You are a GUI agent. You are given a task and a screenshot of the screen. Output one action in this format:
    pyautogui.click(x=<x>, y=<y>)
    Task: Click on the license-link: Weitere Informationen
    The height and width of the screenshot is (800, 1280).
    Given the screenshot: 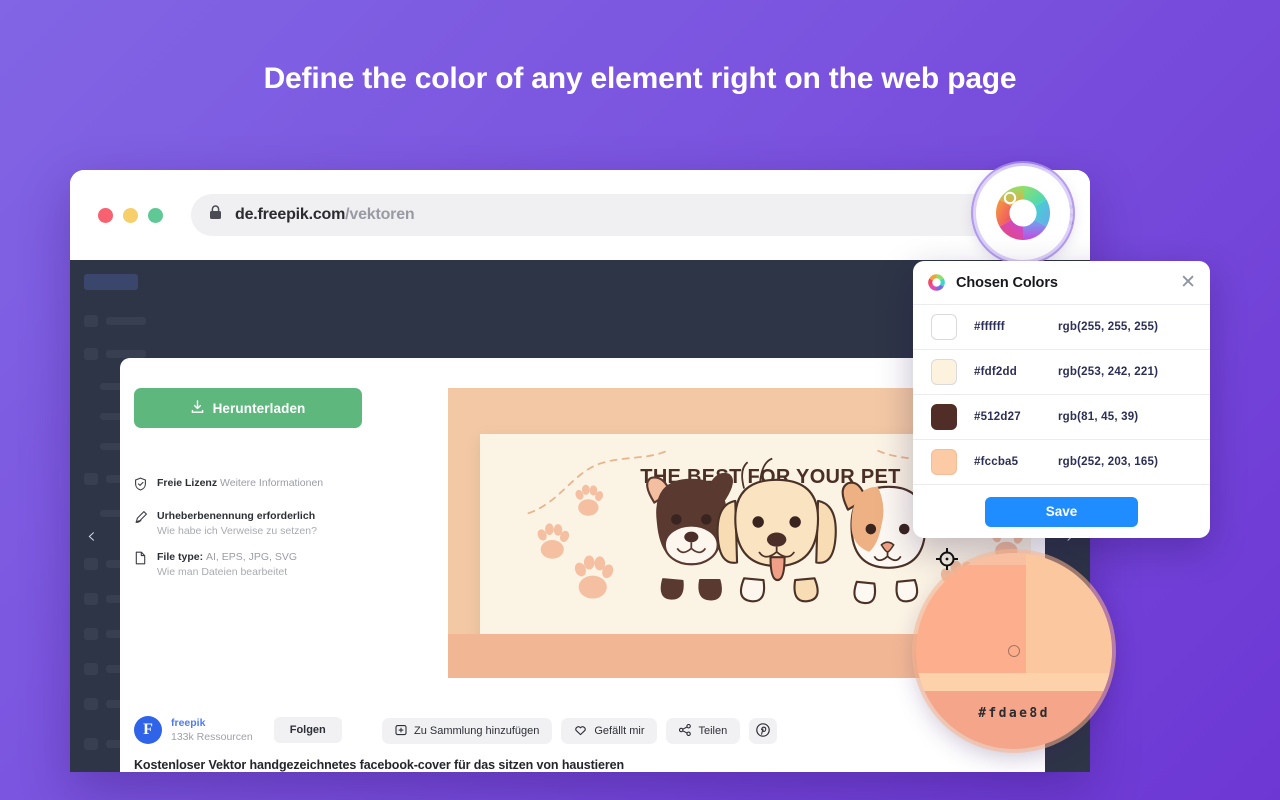 What is the action you would take?
    pyautogui.click(x=271, y=483)
    